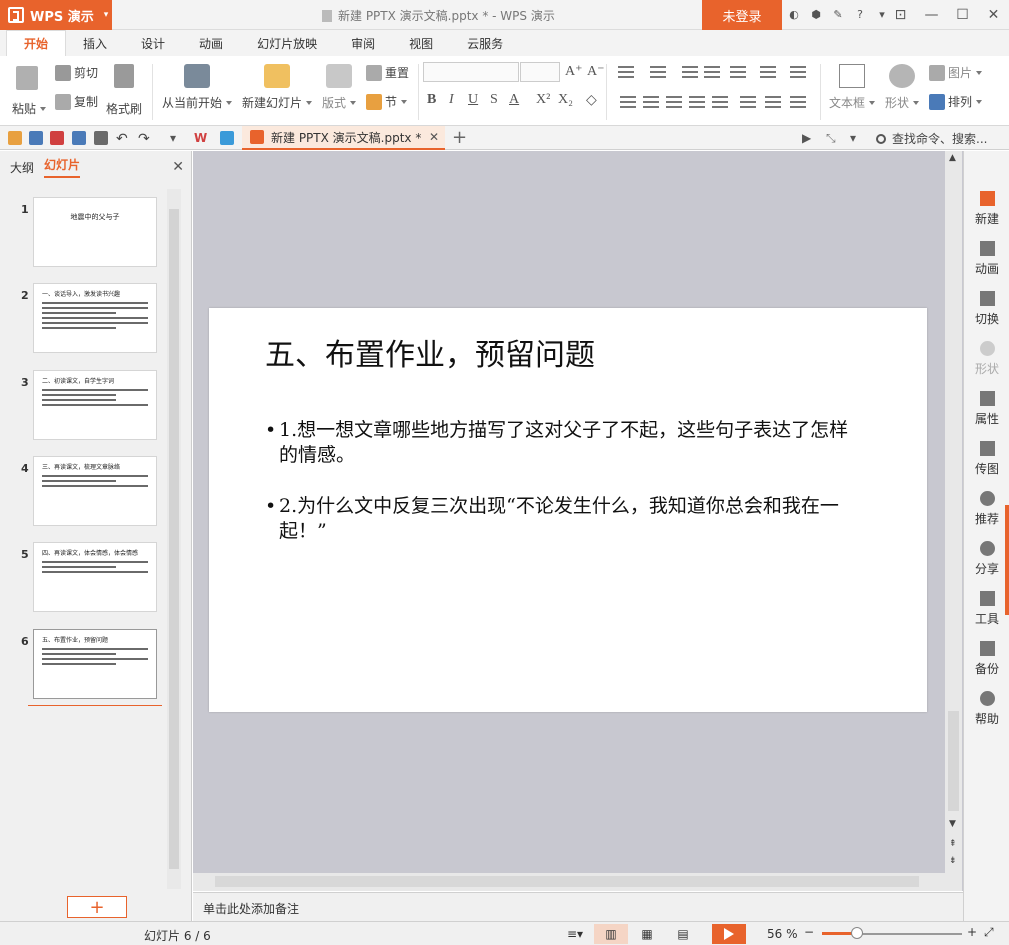 Image resolution: width=1009 pixels, height=945 pixels. What do you see at coordinates (123, 139) in the screenshot?
I see `undo-icon: ↶` at bounding box center [123, 139].